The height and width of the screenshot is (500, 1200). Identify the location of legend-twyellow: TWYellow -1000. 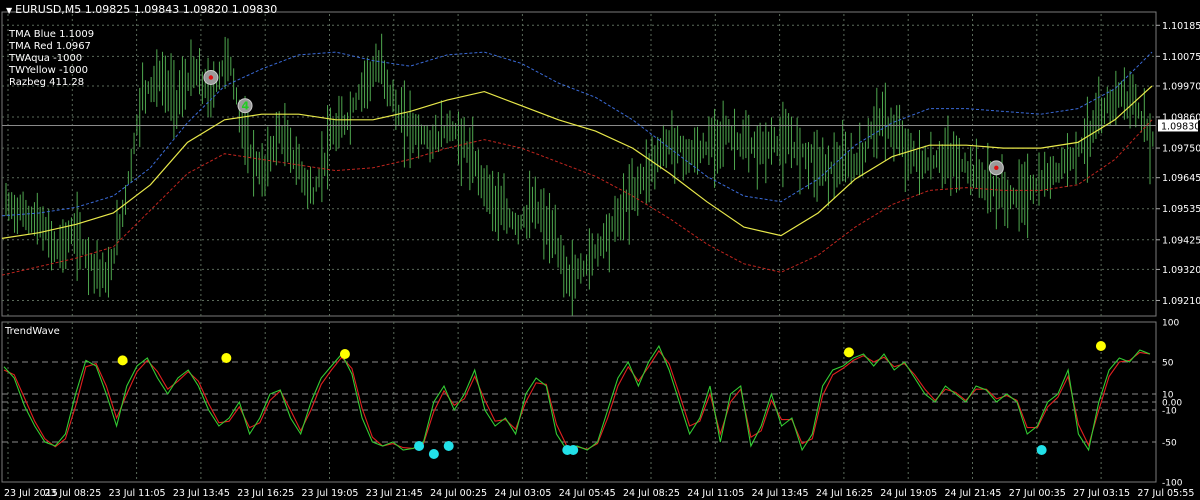
(49, 70).